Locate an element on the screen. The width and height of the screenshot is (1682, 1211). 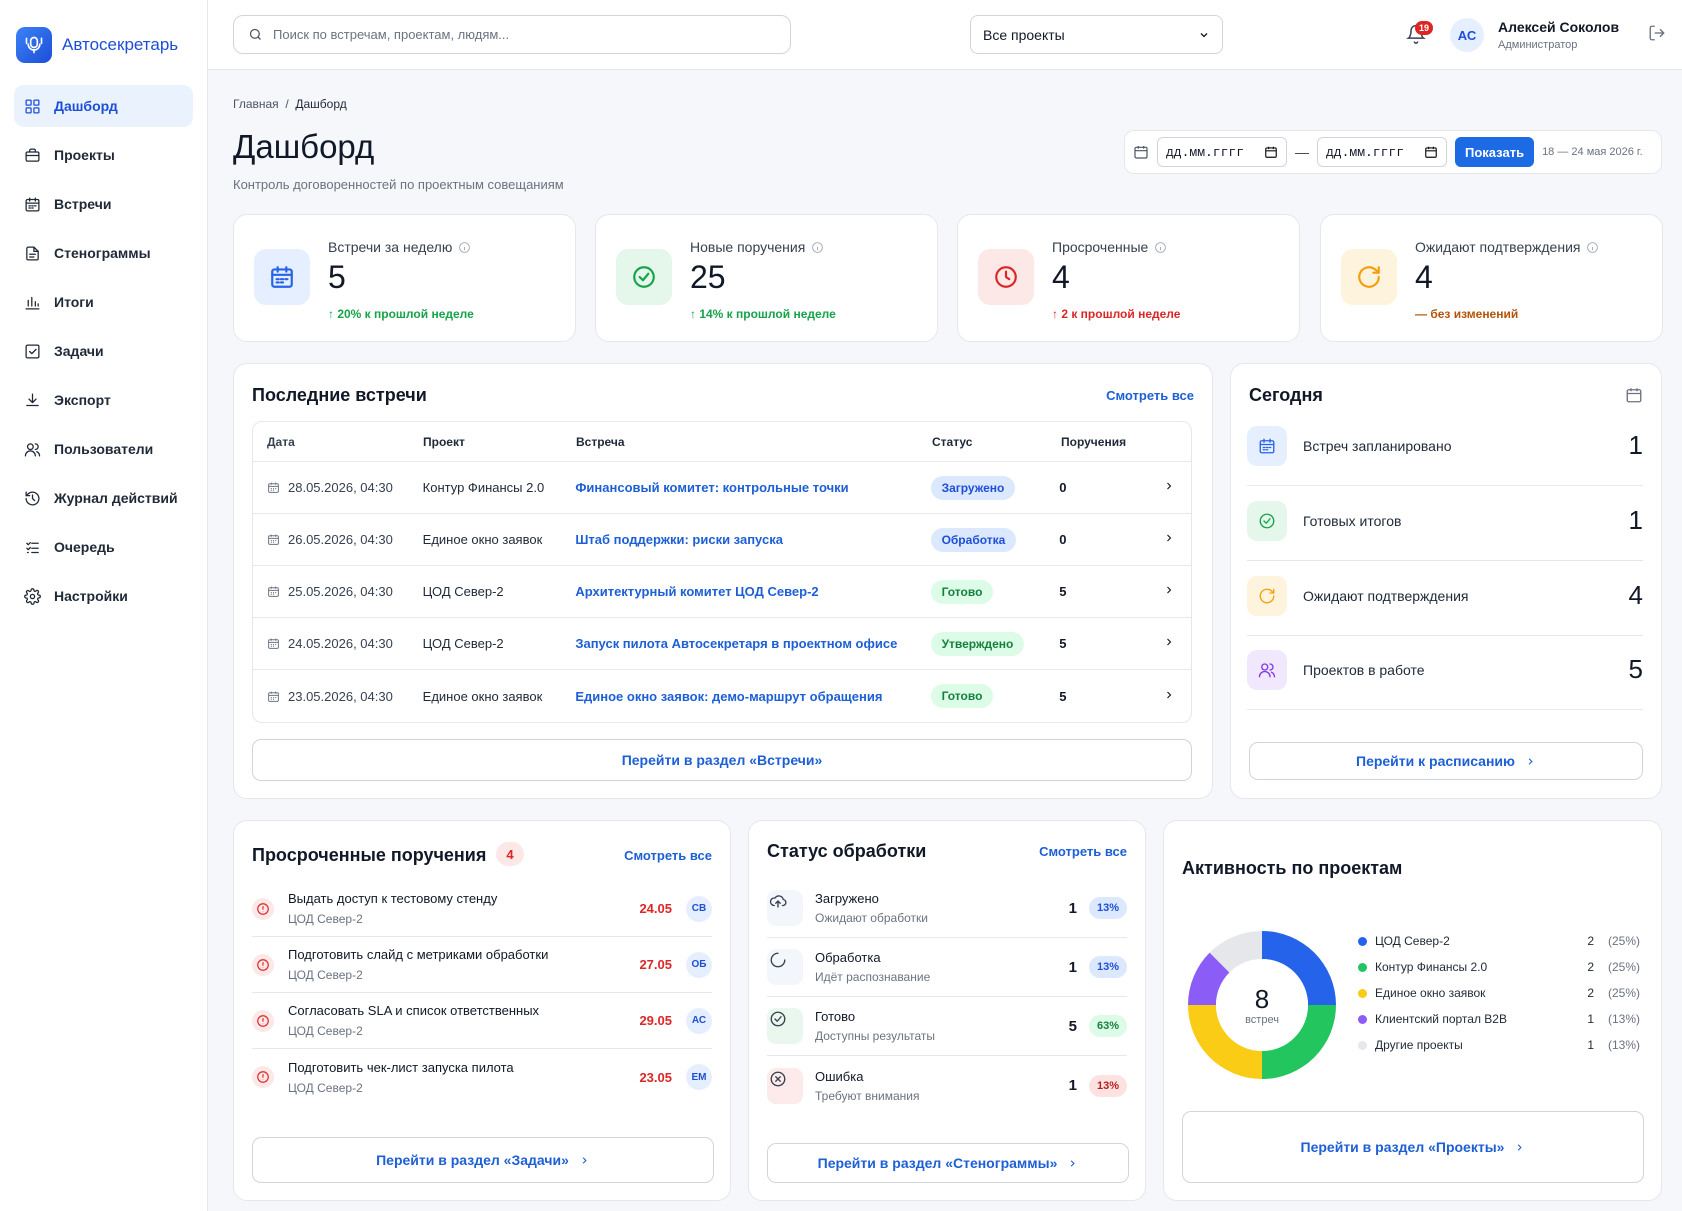
overdue-view-all-link: Смотреть все is located at coordinates (668, 855).